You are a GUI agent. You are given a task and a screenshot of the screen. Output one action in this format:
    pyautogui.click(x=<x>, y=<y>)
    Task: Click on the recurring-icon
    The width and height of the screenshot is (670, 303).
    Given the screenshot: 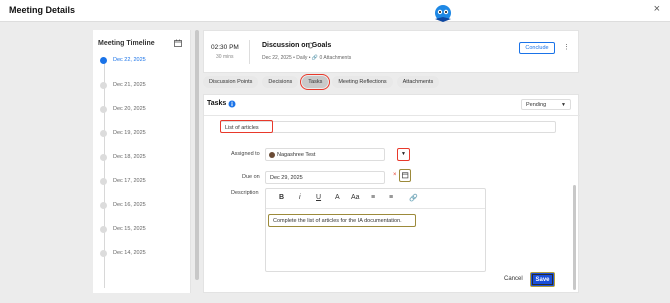 What is the action you would take?
    pyautogui.click(x=310, y=45)
    